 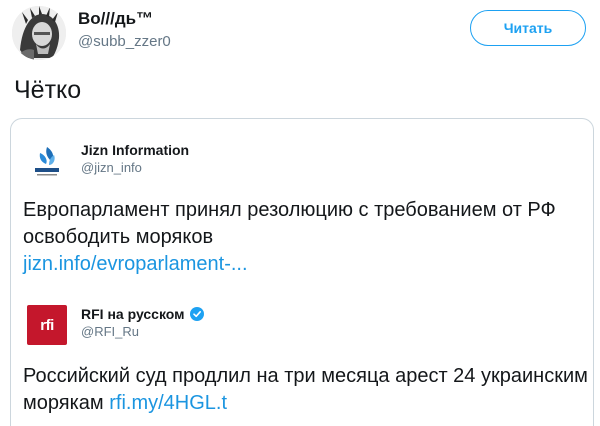 I want to click on follow-button: Читать, so click(x=528, y=28).